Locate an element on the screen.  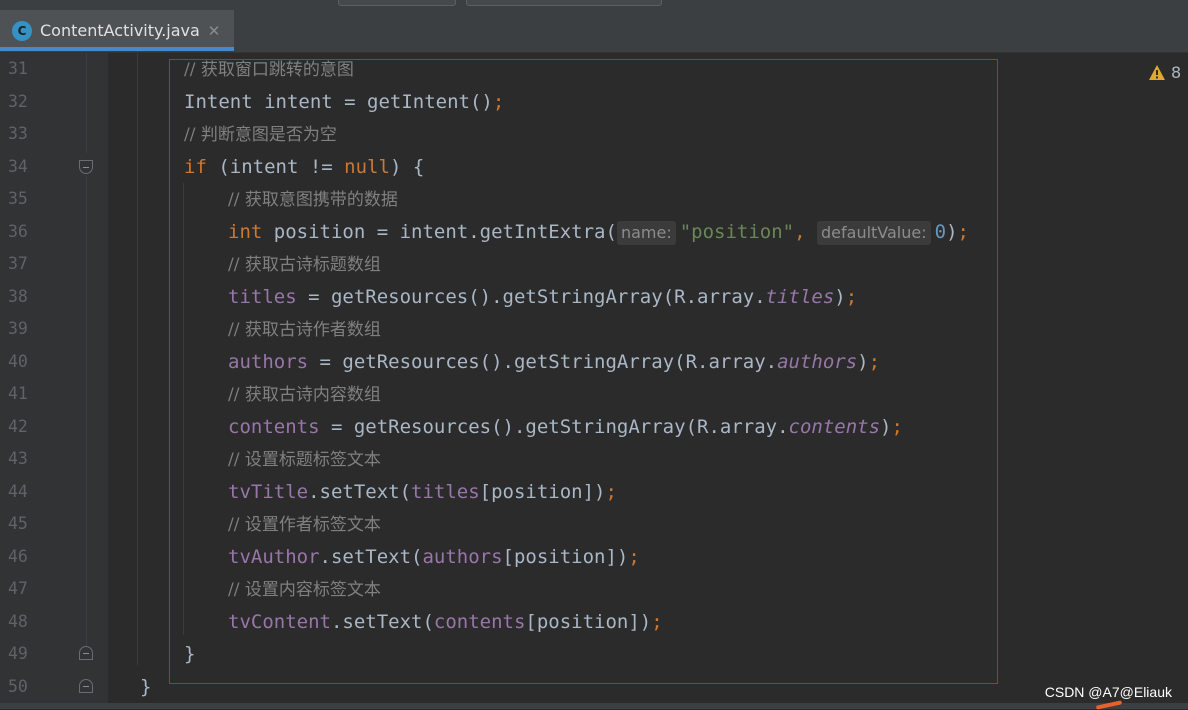
warning-count: 8 is located at coordinates (1176, 72).